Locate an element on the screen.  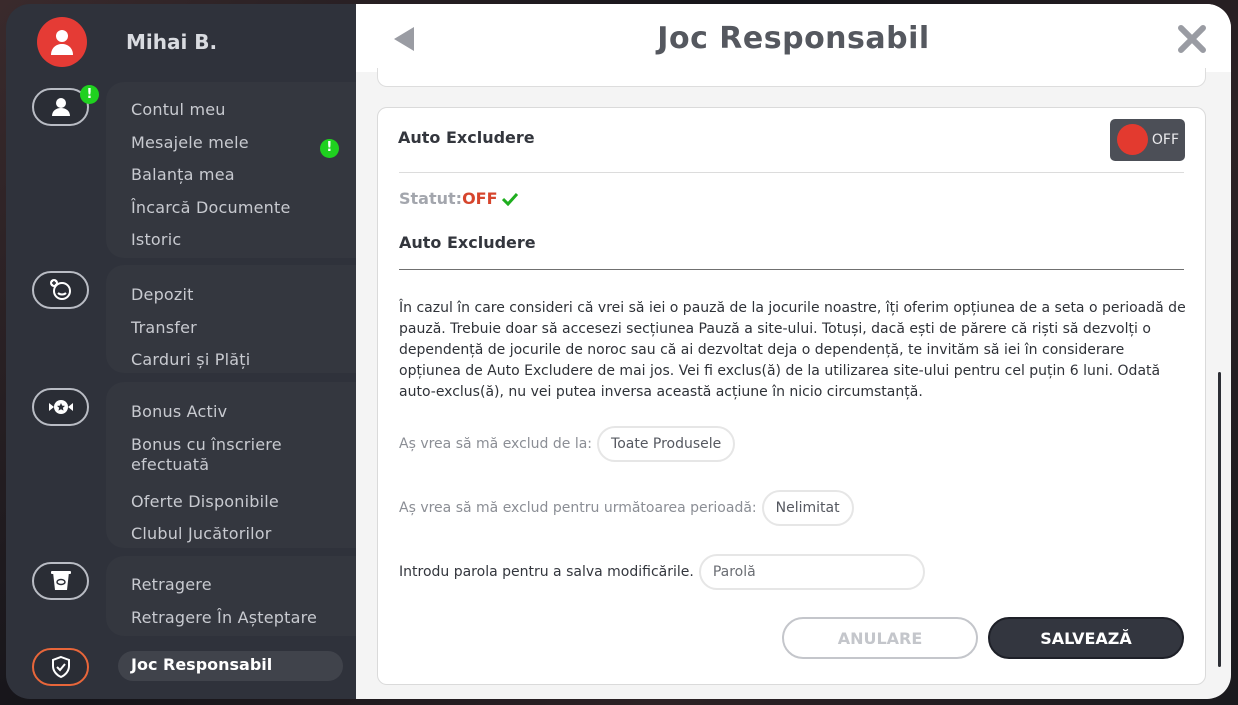
back-arrow-icon is located at coordinates (404, 39).